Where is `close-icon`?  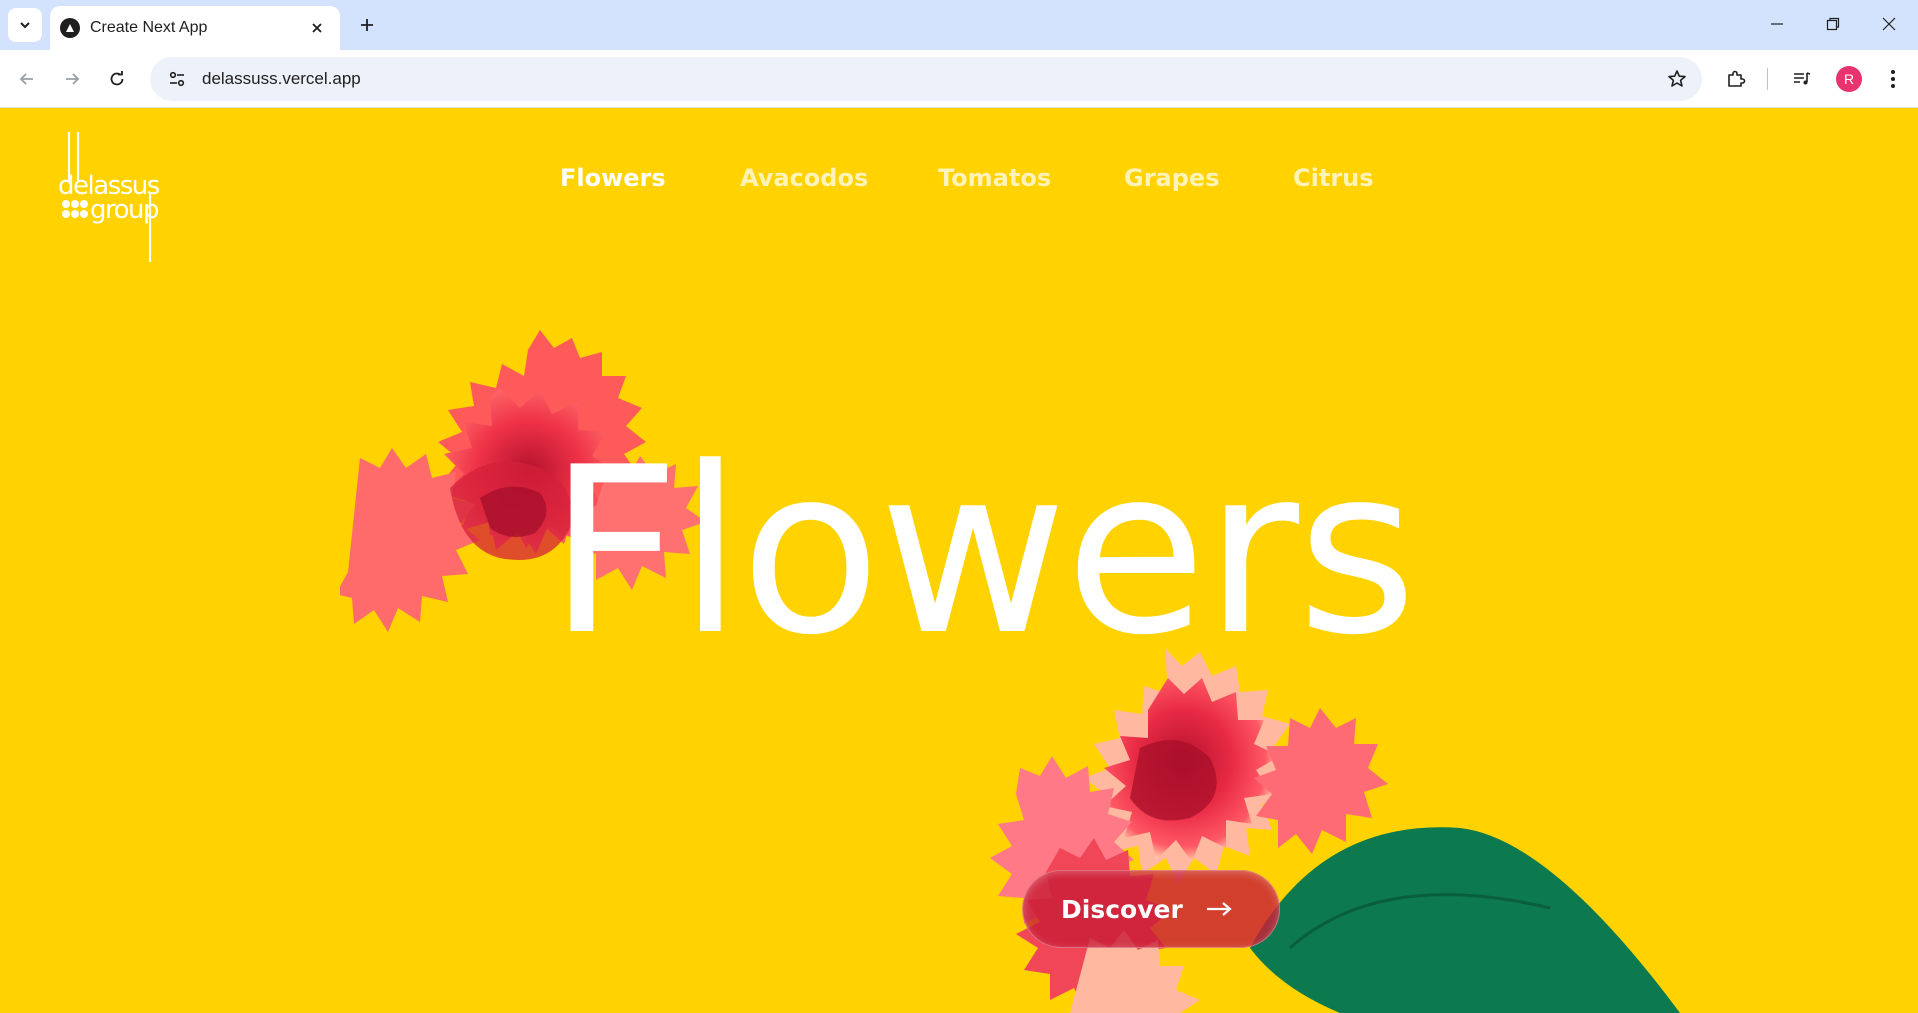 close-icon is located at coordinates (1889, 24).